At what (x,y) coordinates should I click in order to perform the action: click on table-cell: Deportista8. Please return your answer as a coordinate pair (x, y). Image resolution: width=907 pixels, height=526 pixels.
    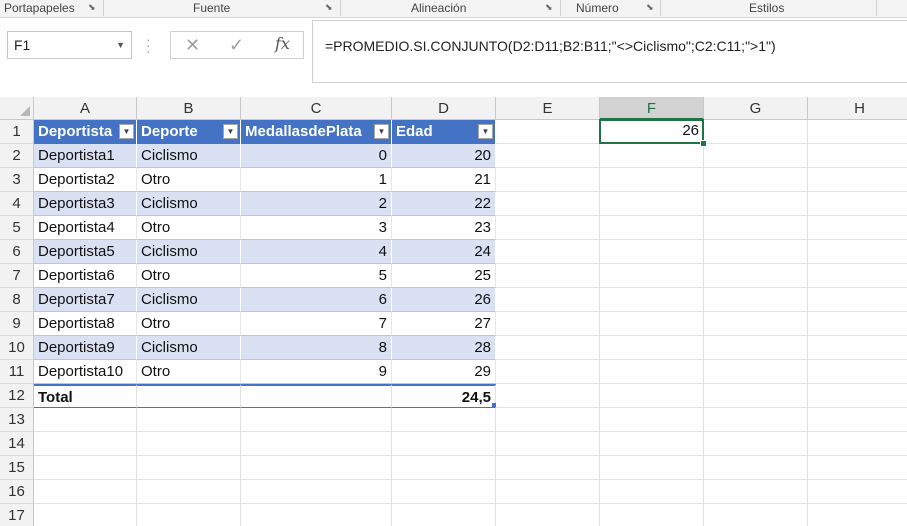
    Looking at the image, I should click on (85, 324).